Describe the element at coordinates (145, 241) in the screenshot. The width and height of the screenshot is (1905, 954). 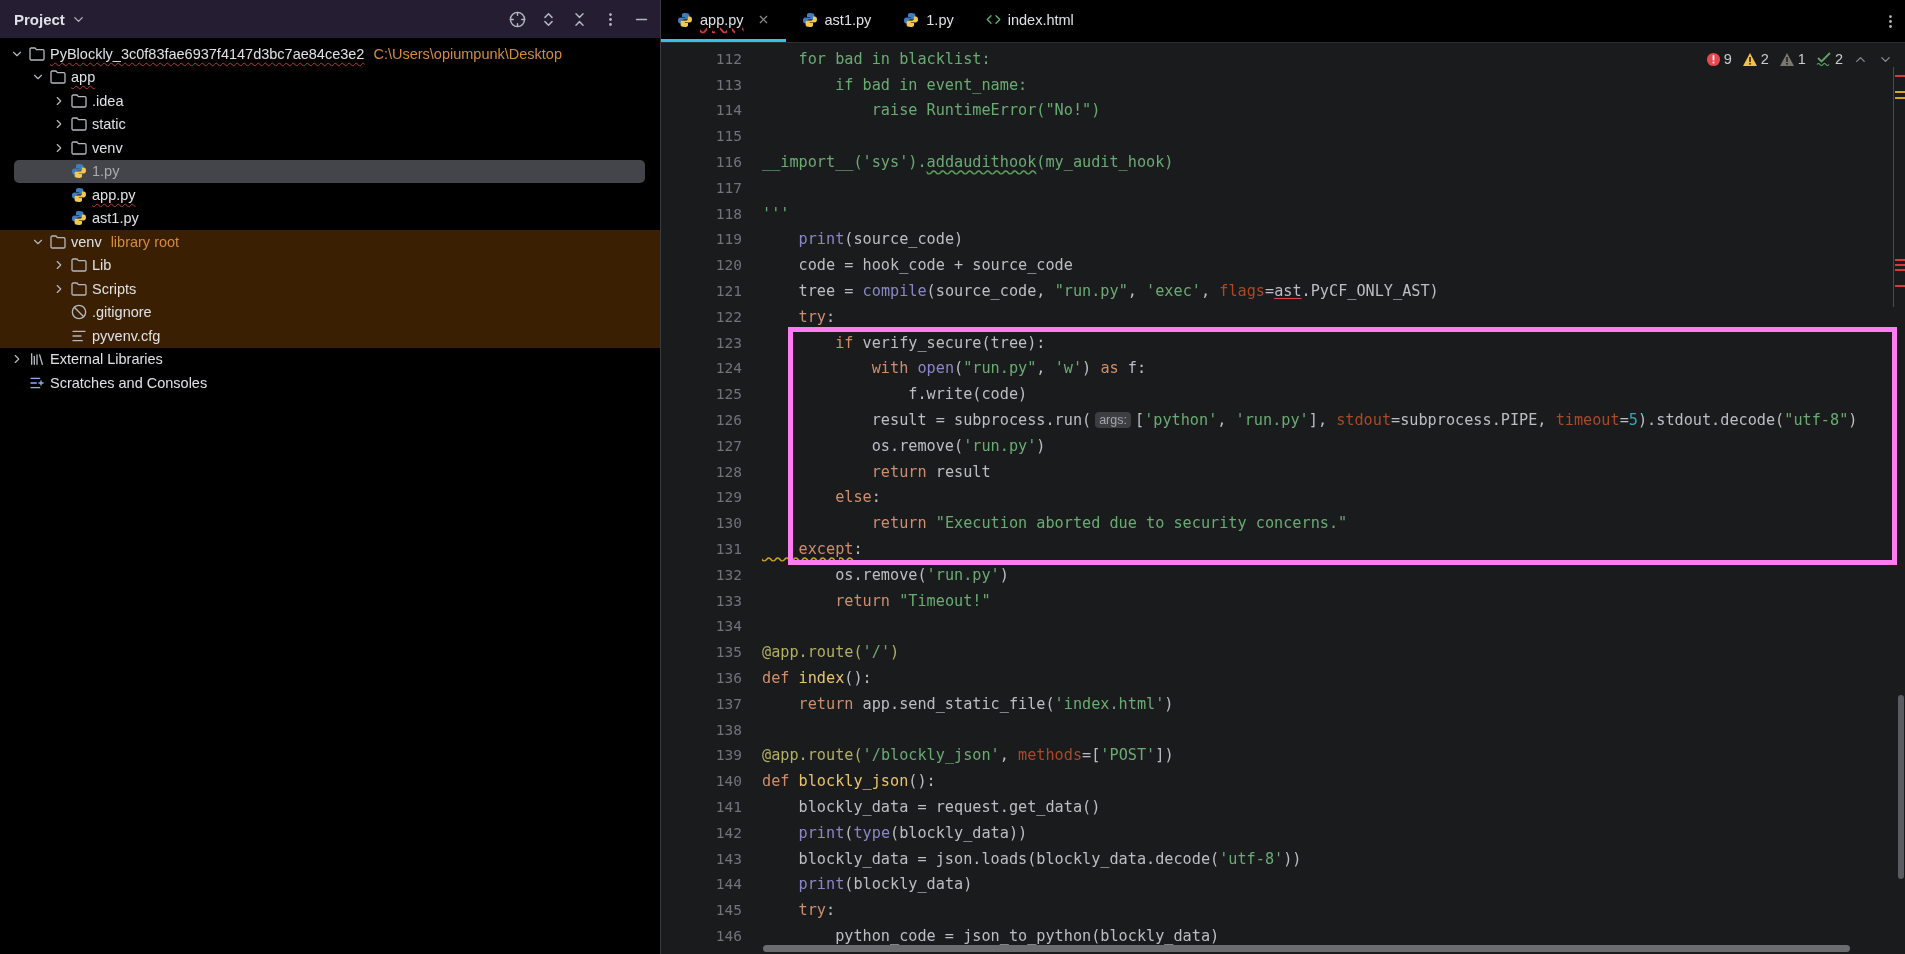
I see `item-hint: library root` at that location.